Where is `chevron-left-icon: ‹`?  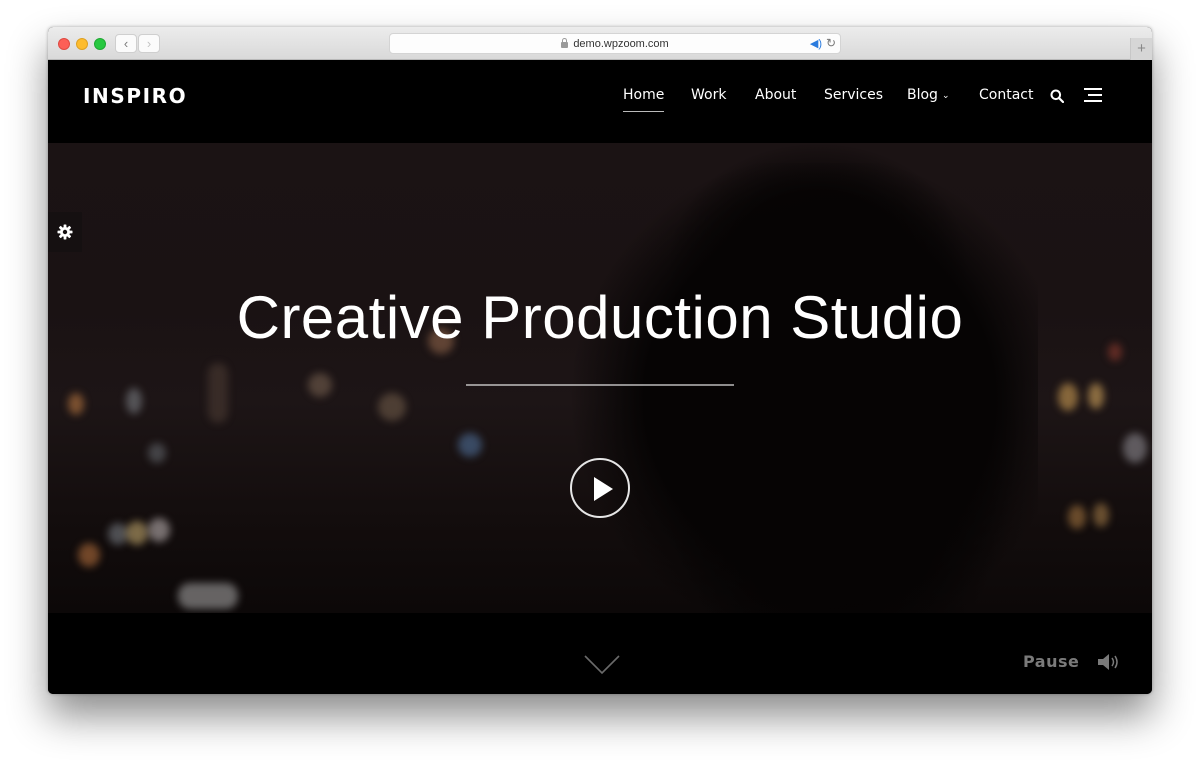 chevron-left-icon: ‹ is located at coordinates (126, 43).